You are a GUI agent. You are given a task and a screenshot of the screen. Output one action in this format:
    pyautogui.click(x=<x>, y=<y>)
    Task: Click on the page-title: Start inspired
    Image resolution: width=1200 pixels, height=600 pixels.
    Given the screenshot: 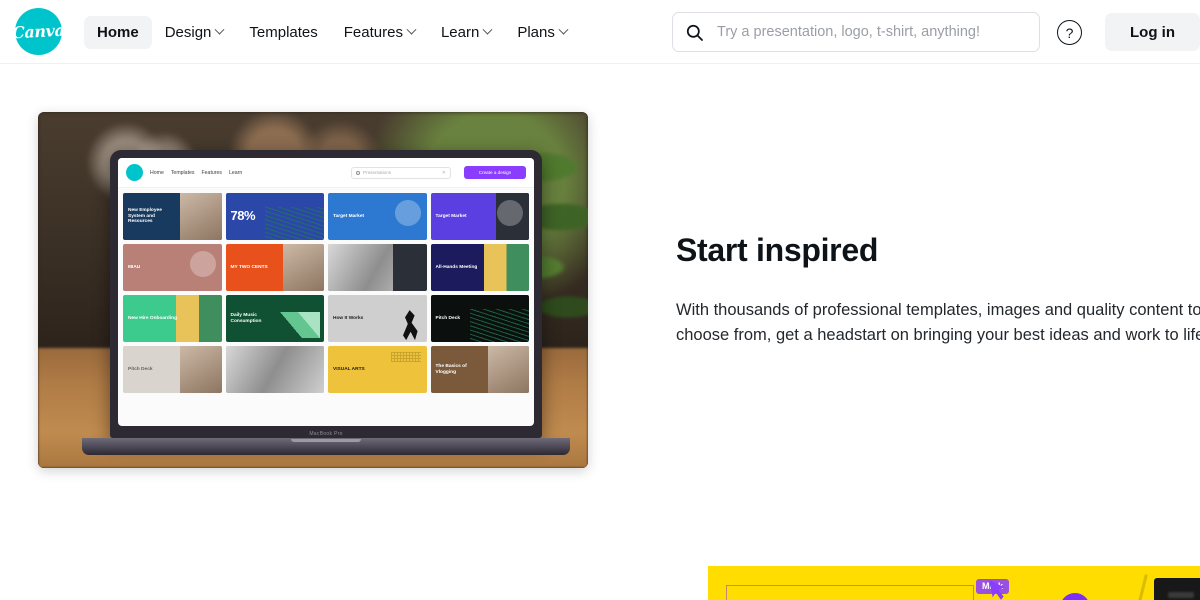 What is the action you would take?
    pyautogui.click(x=777, y=250)
    